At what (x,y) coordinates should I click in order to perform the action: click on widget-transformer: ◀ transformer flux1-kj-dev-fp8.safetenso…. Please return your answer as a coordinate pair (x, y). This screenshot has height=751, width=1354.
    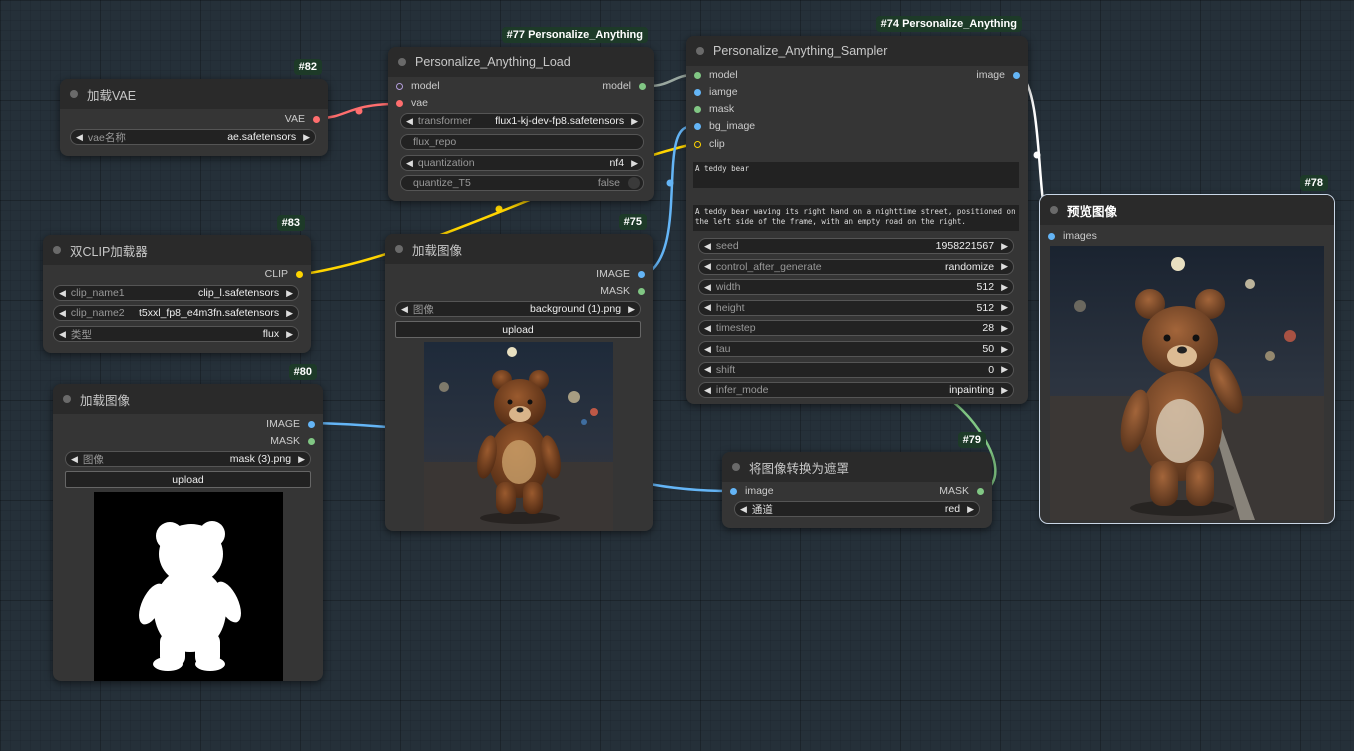
    Looking at the image, I should click on (522, 121).